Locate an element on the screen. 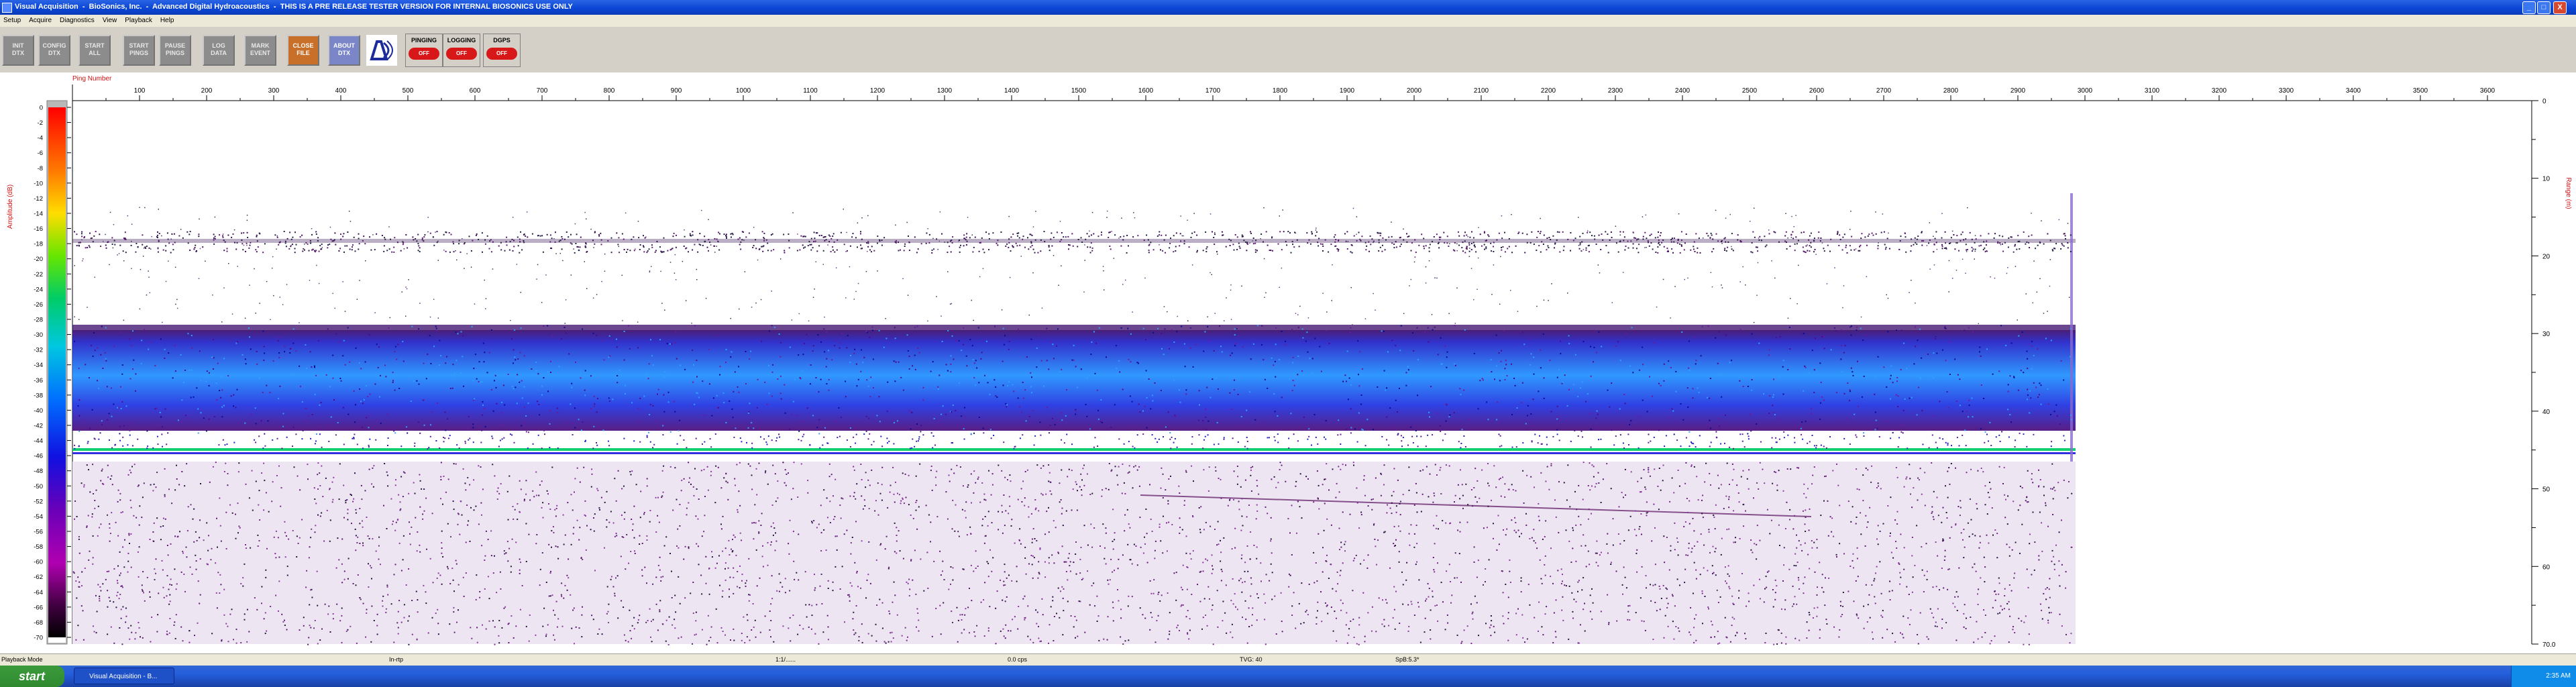  pause-pings-button: PAUSE PINGS is located at coordinates (175, 50).